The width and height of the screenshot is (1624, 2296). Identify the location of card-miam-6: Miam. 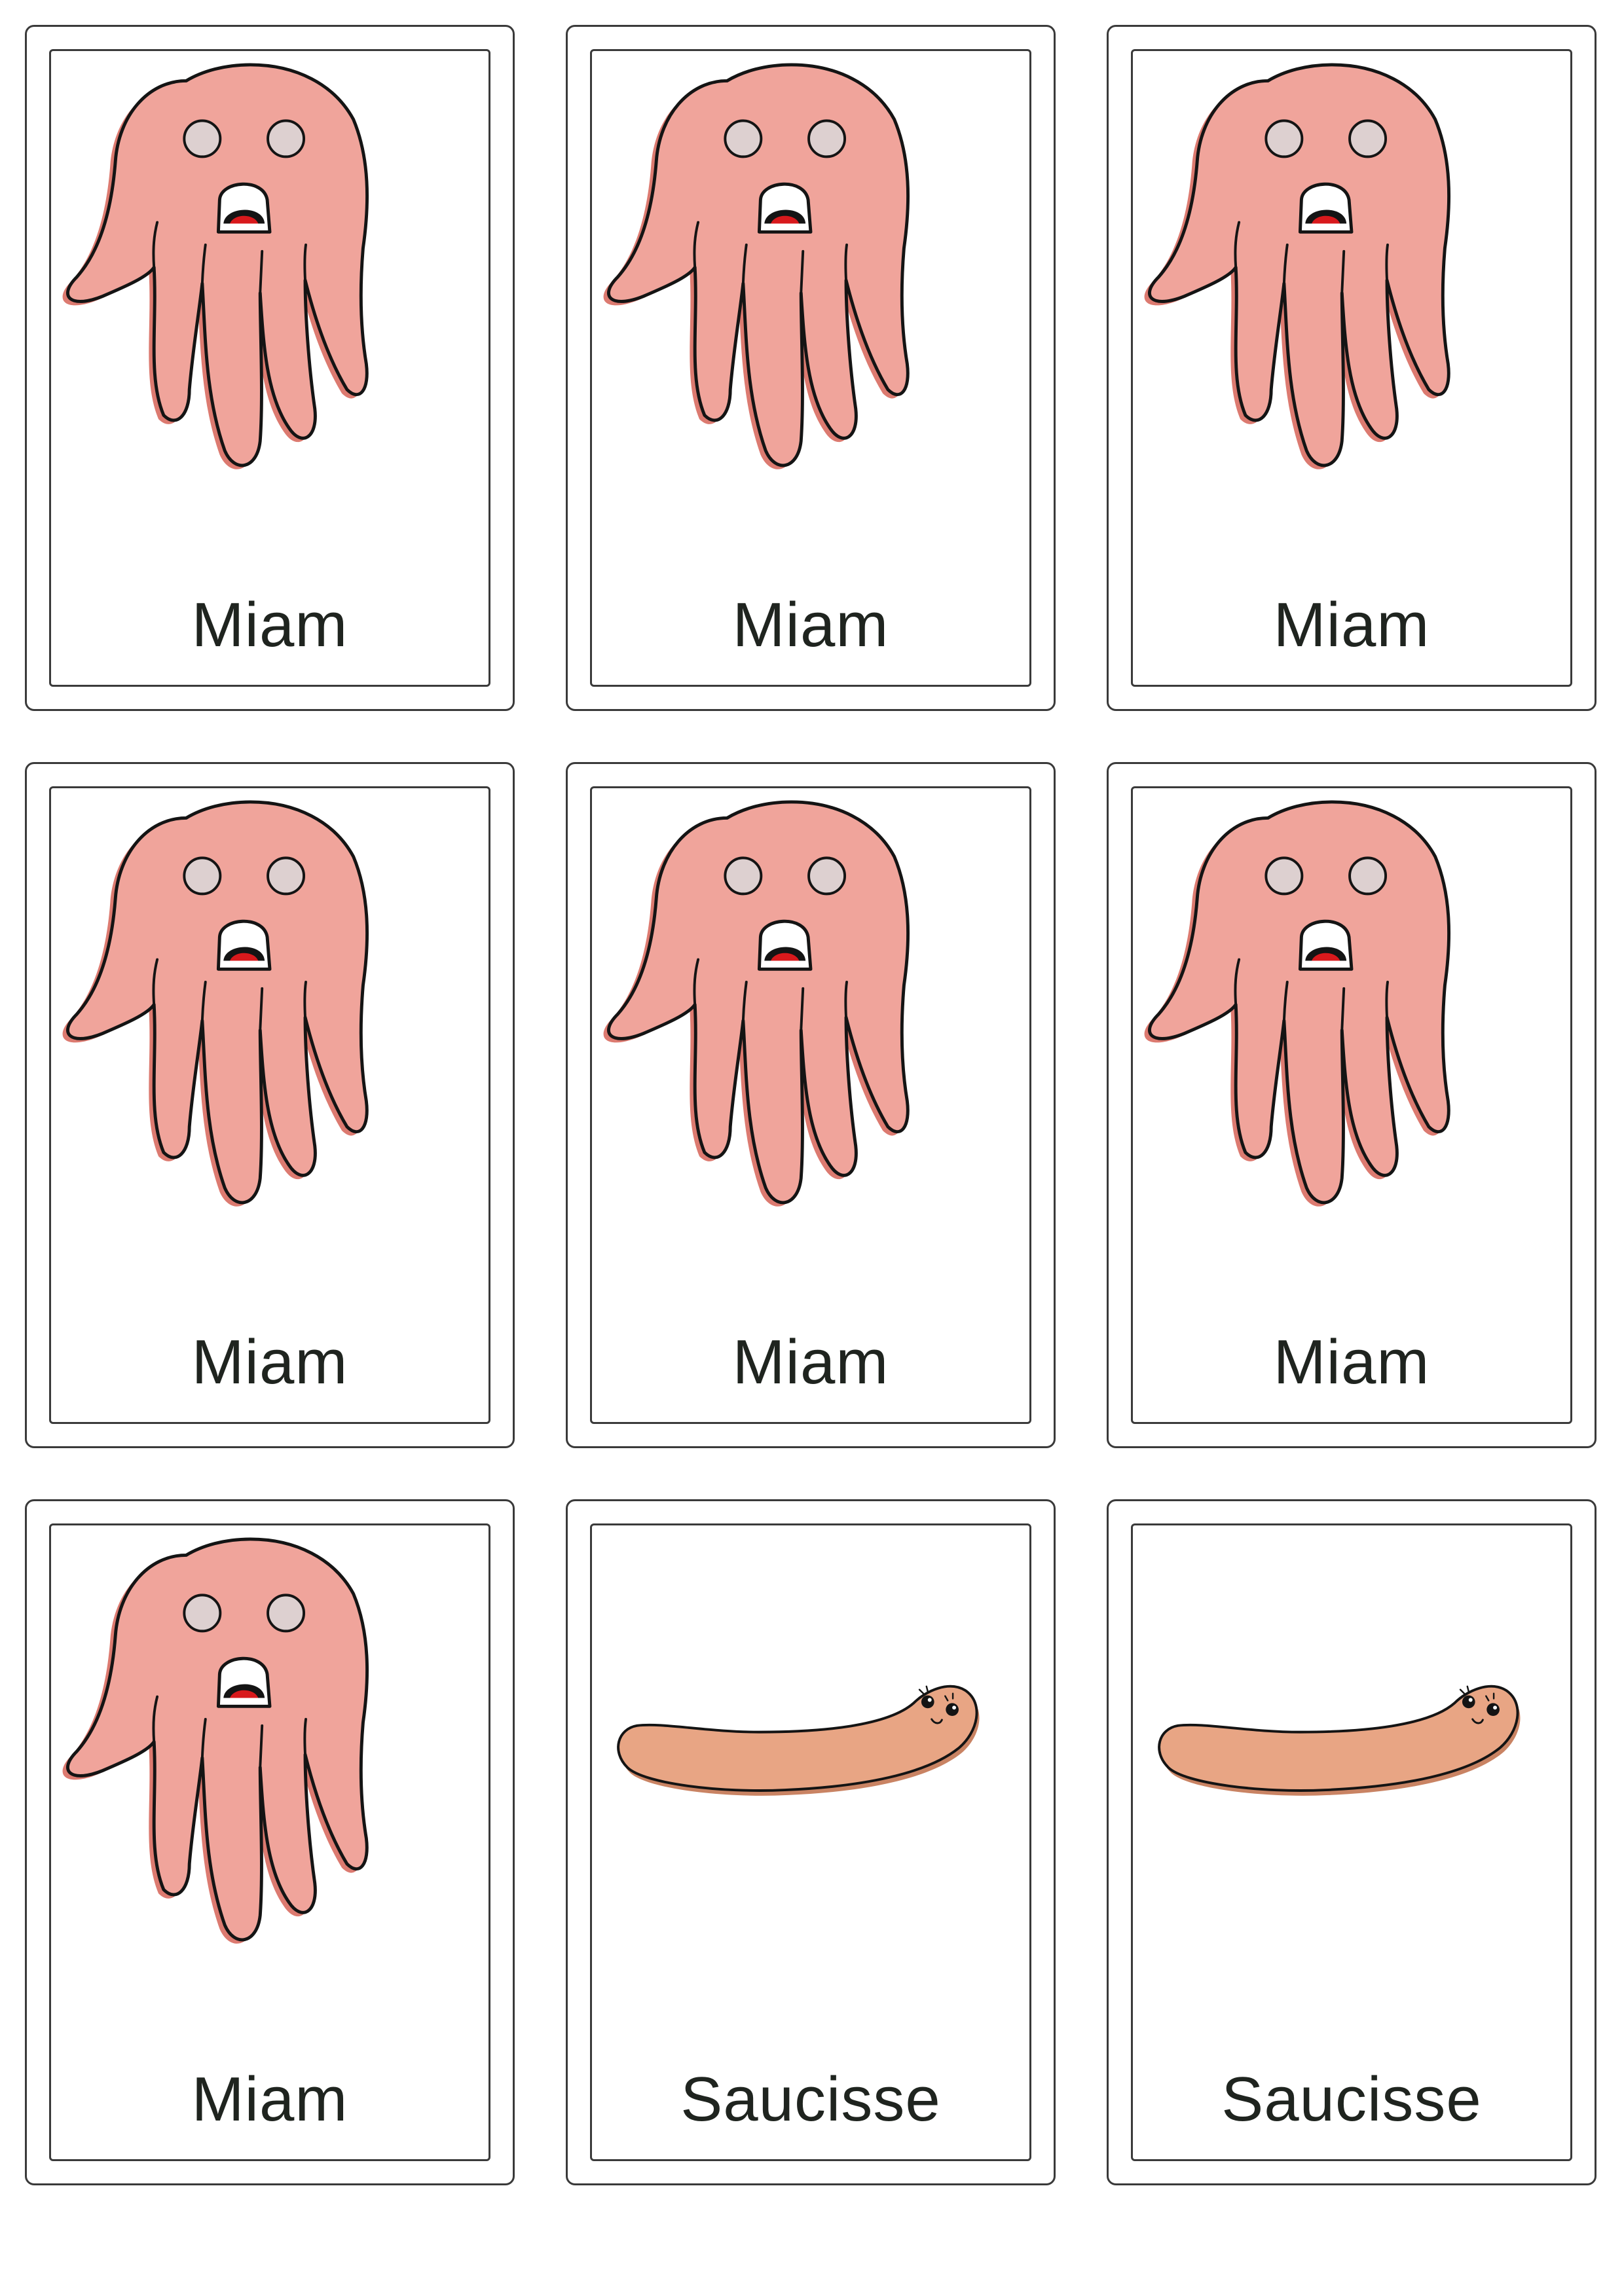
(1351, 1105).